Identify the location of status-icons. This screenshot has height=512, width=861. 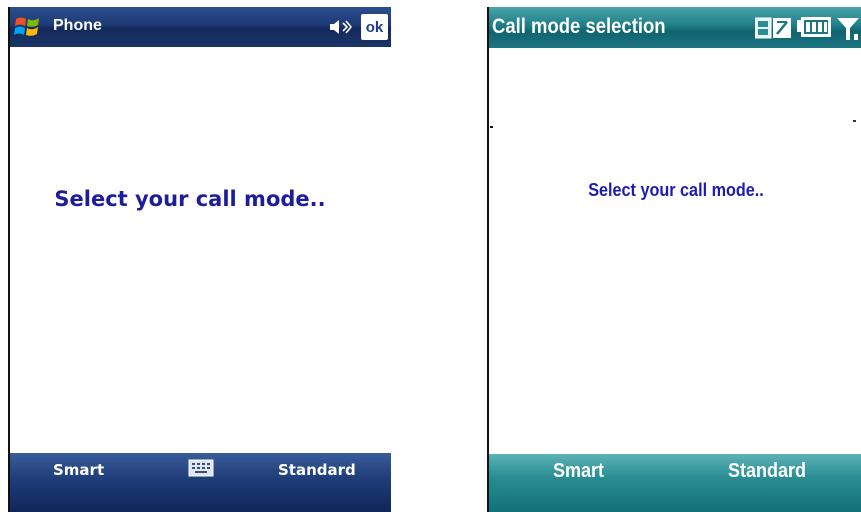
(807, 28).